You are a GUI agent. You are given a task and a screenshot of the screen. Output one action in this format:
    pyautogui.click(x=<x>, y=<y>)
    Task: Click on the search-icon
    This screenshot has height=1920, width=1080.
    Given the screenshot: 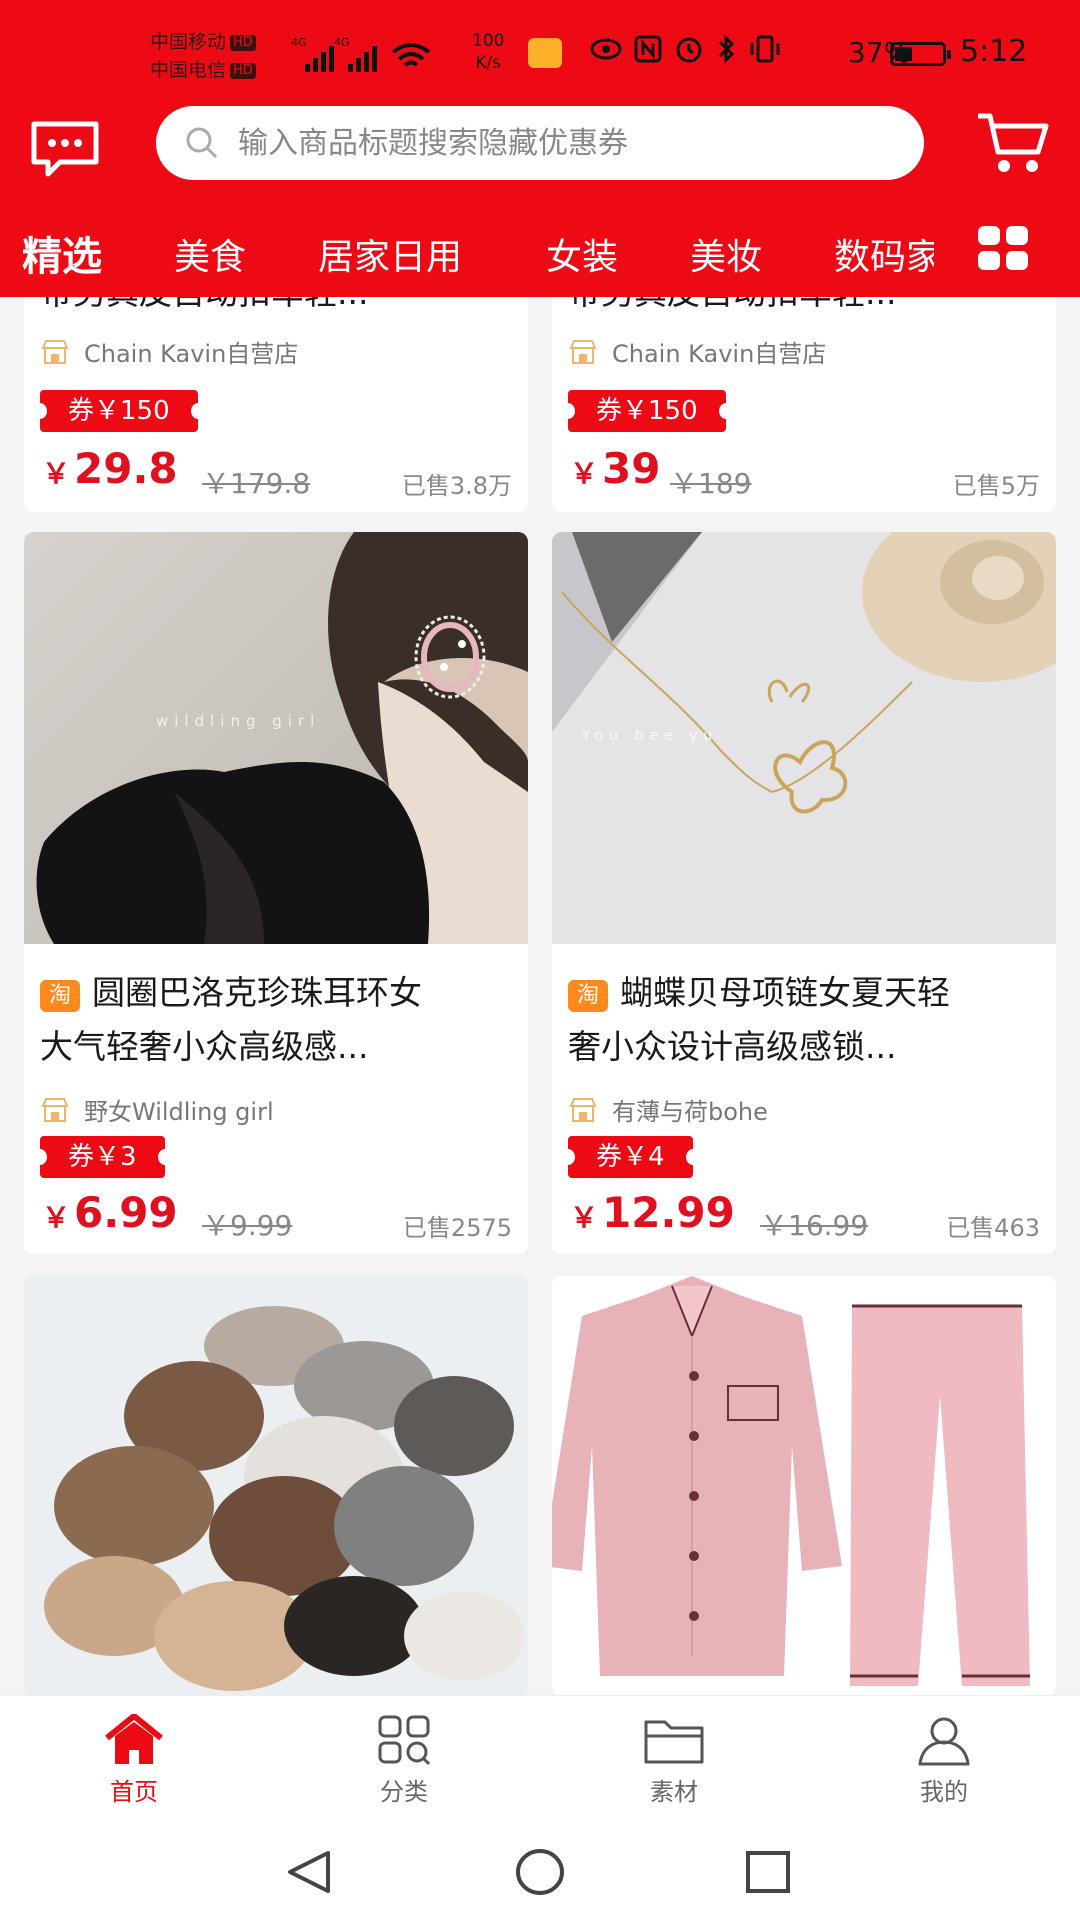 What is the action you would take?
    pyautogui.click(x=202, y=143)
    